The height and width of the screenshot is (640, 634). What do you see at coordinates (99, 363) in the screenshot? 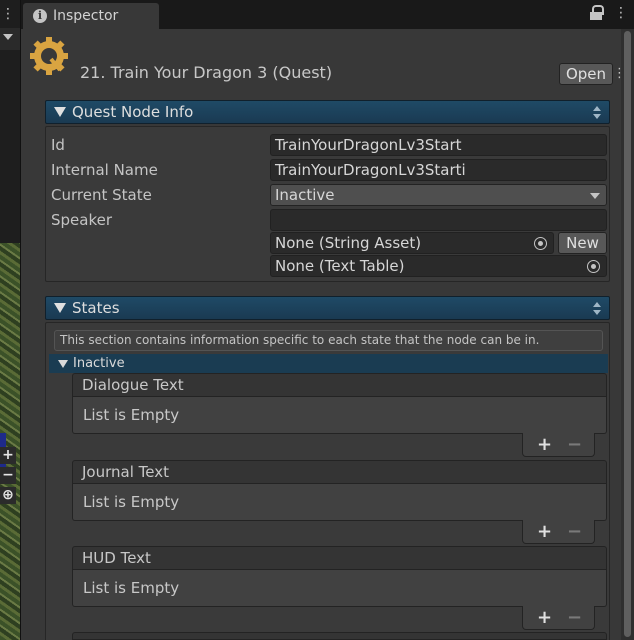
I see `state-name: Inactive` at bounding box center [99, 363].